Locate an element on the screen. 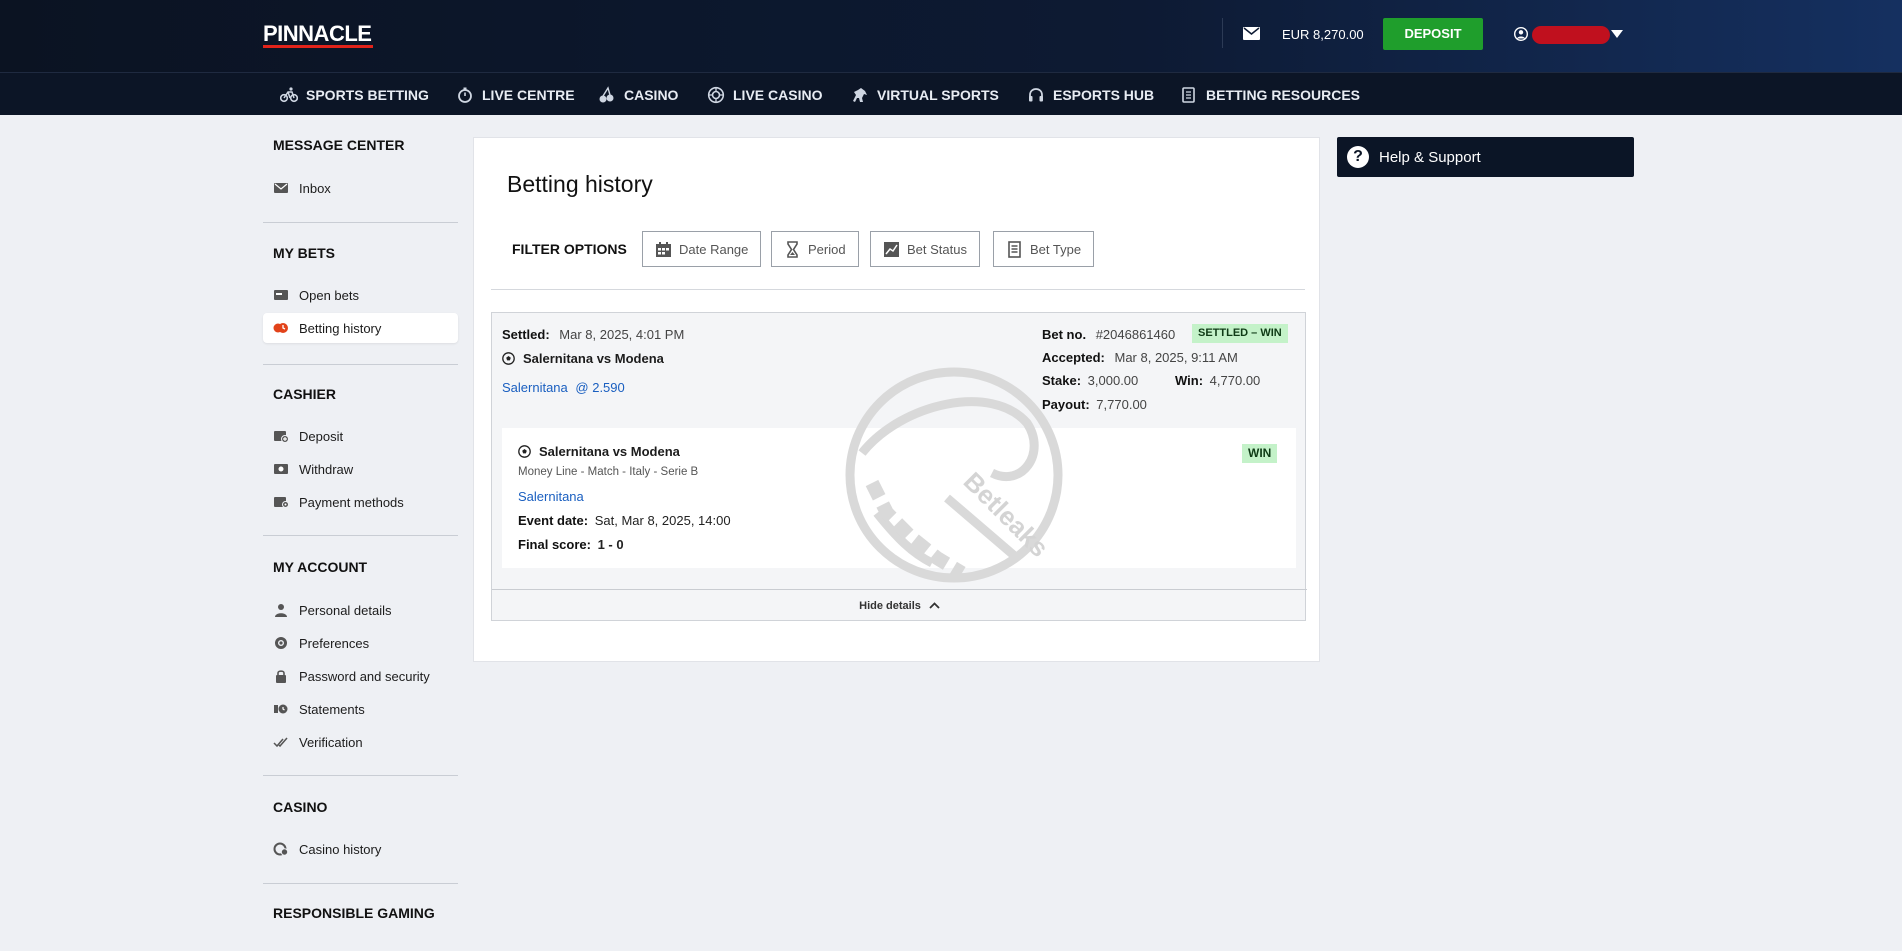  filter-label: Period is located at coordinates (827, 249).